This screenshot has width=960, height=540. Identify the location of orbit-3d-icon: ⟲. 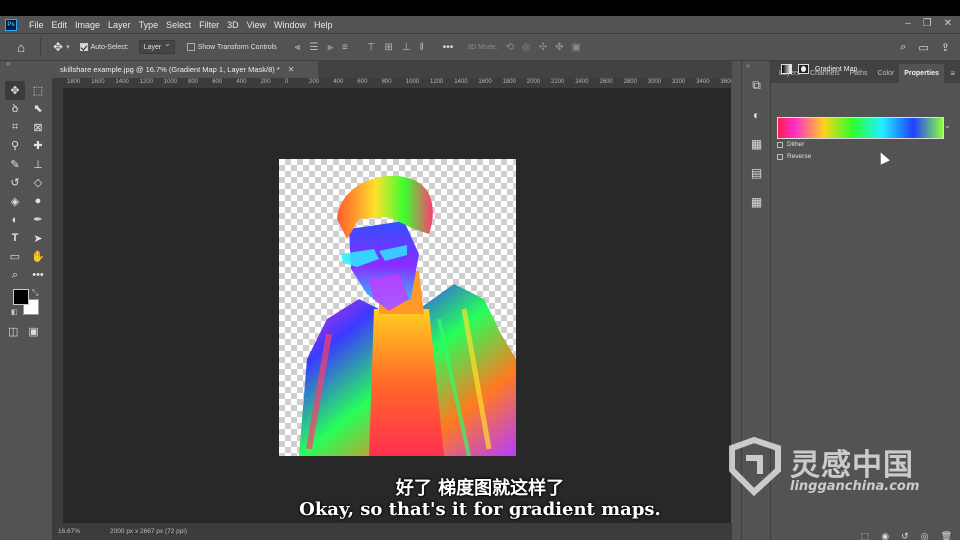
(510, 47).